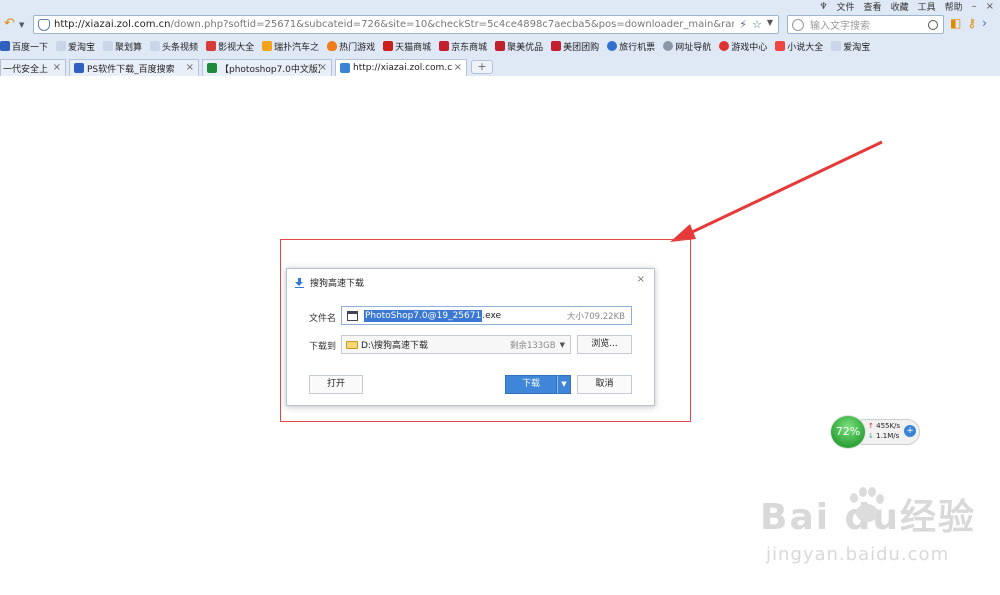 This screenshot has width=1000, height=595. Describe the element at coordinates (631, 46) in the screenshot. I see `bookmark-item: 旅行机票` at that location.